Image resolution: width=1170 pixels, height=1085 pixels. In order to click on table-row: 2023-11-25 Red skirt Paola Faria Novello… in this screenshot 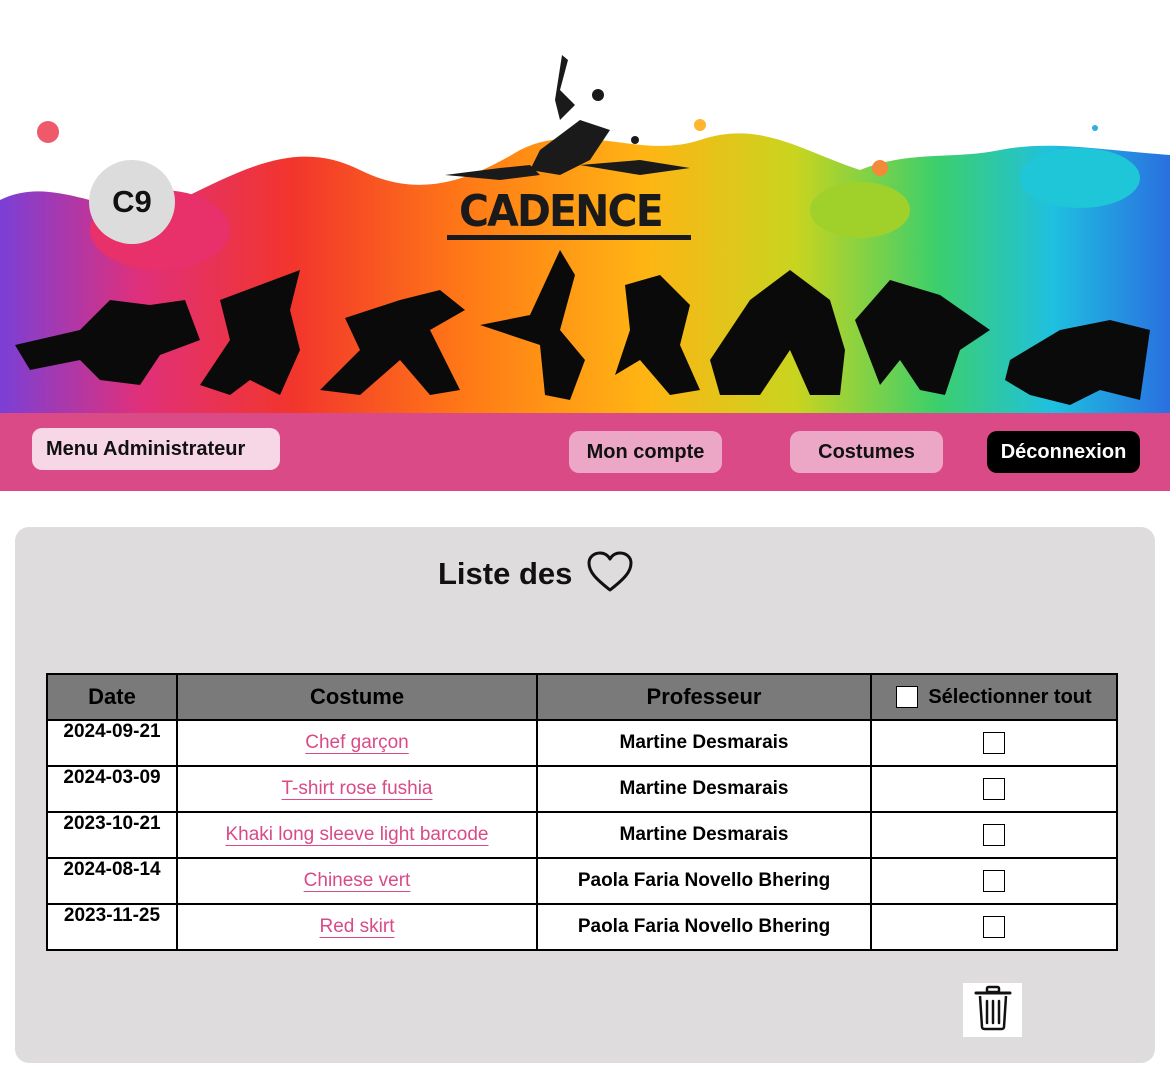, I will do `click(582, 927)`.